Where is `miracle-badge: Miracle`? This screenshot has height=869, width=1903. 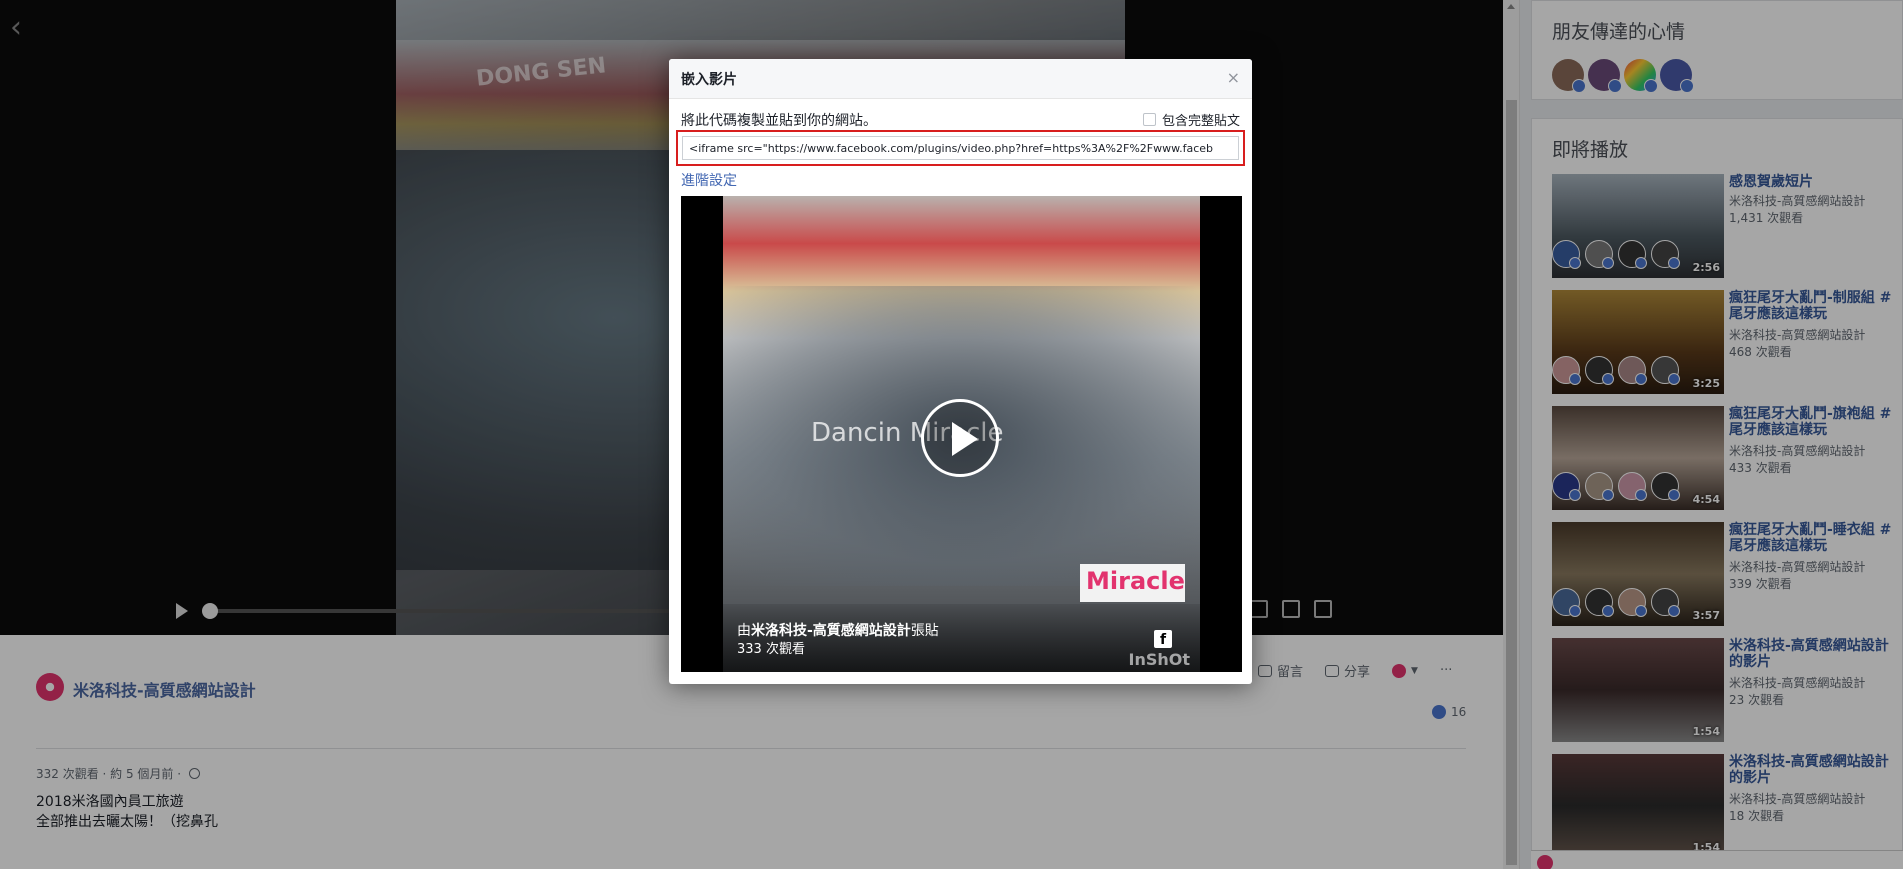
miracle-badge: Miracle is located at coordinates (1132, 583).